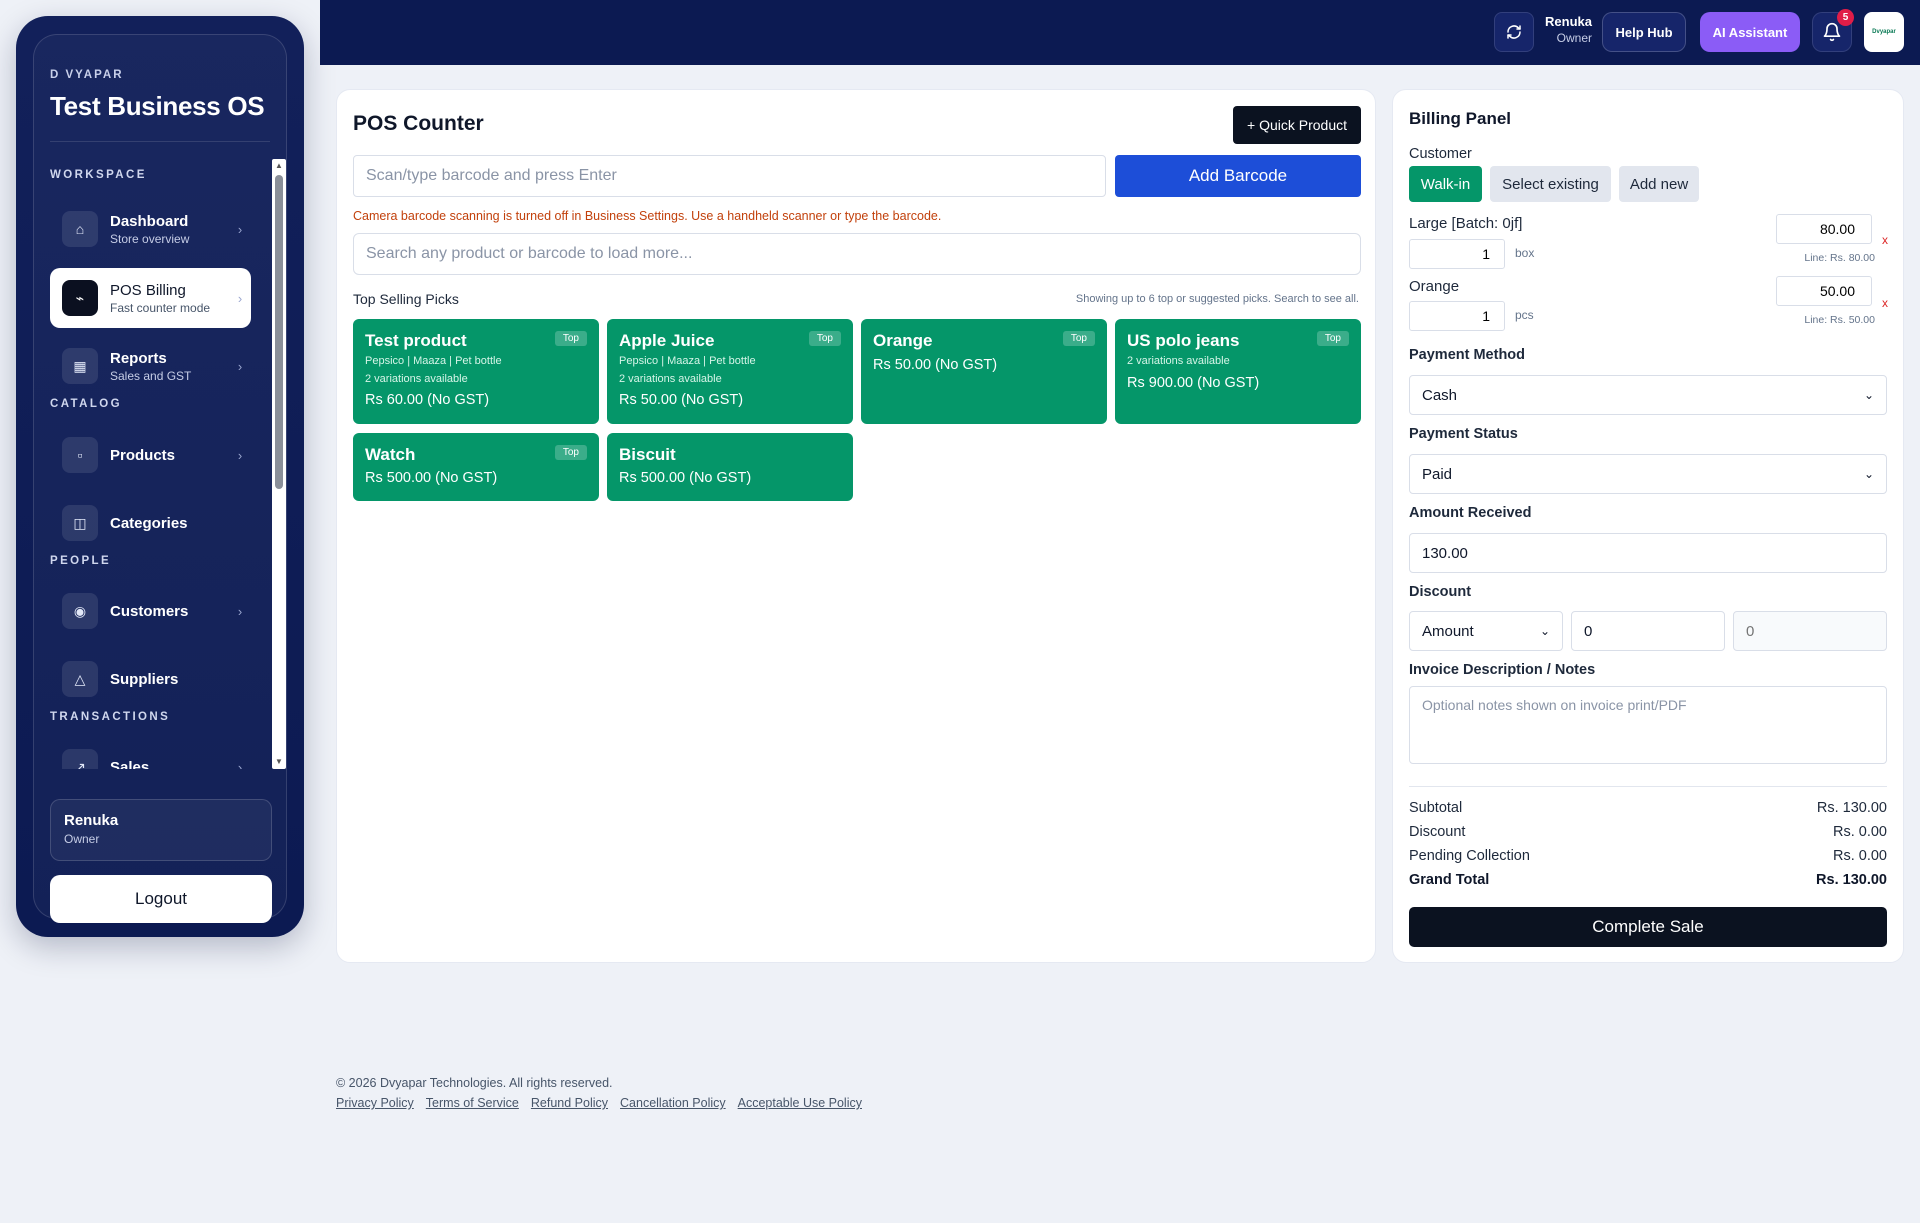 This screenshot has width=1920, height=1223. I want to click on amount-received-label: Amount Received, so click(1470, 513).